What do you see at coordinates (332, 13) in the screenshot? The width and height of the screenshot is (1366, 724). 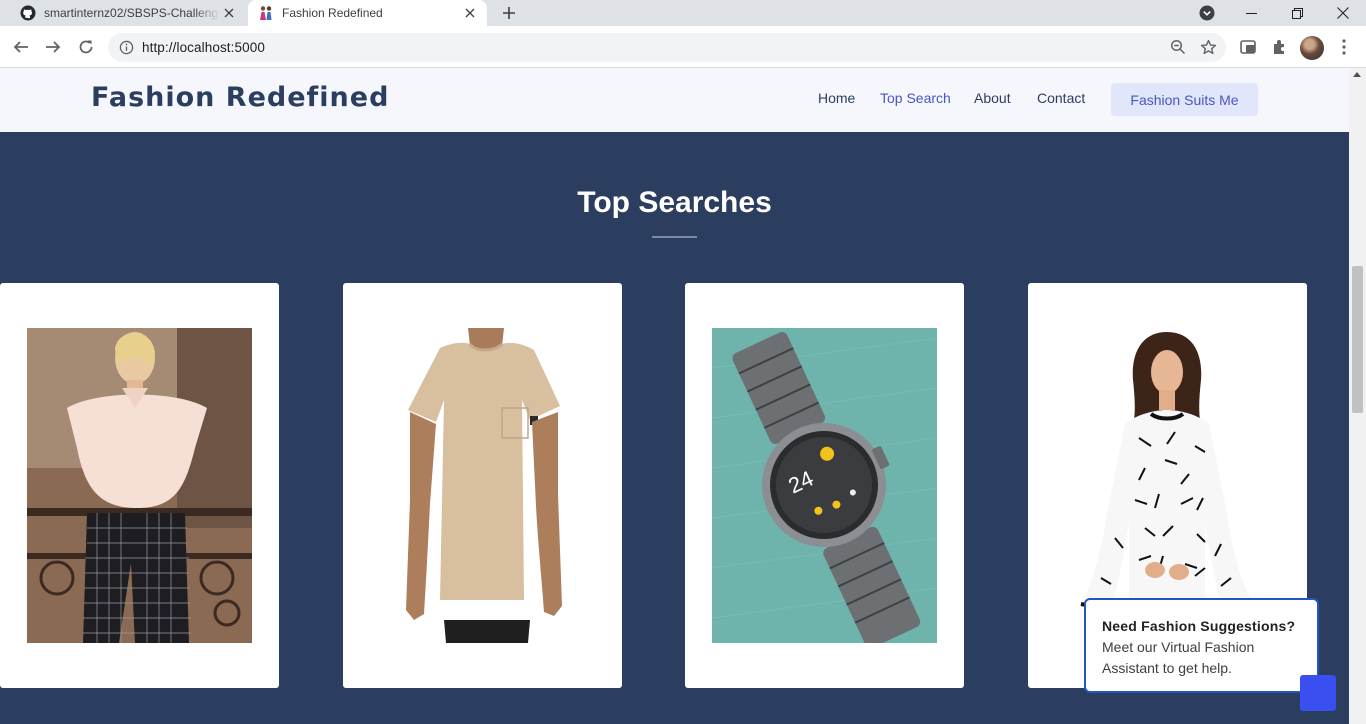 I see `tab-title: Fashion Redefined` at bounding box center [332, 13].